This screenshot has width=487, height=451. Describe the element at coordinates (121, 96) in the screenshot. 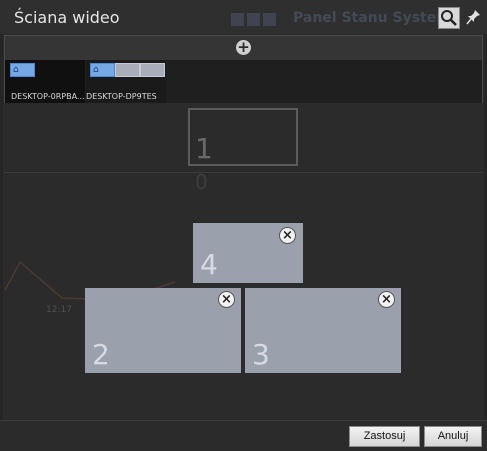

I see `monitor-name: DESKTOP-DP9TES` at that location.